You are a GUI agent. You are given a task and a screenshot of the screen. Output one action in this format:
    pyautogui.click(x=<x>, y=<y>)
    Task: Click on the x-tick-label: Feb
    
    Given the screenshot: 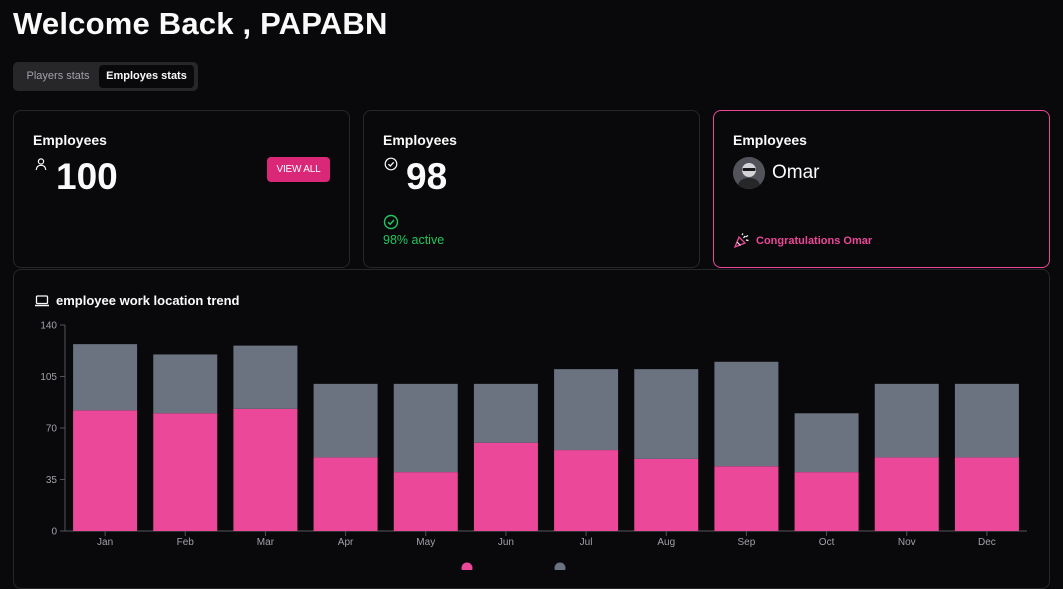 What is the action you would take?
    pyautogui.click(x=186, y=542)
    